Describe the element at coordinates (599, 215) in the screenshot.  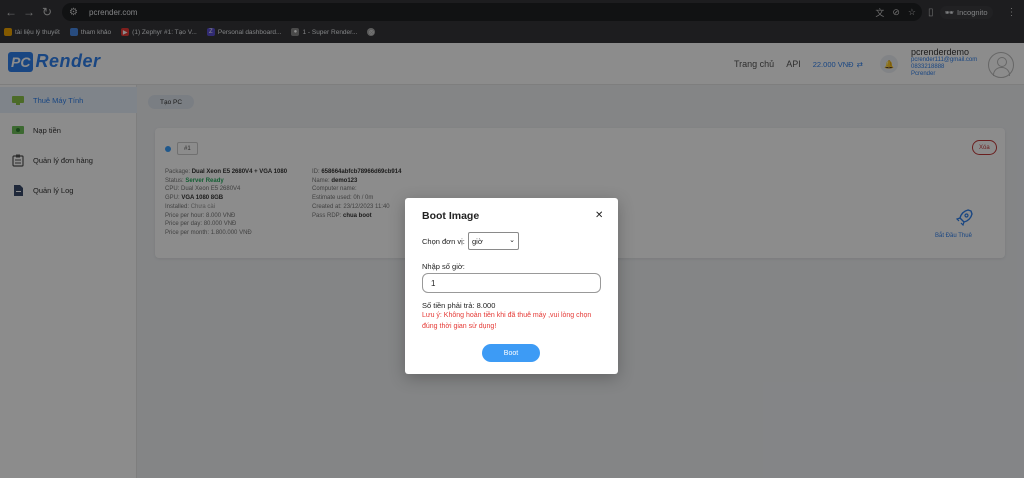
I see `close-icon: ✕` at that location.